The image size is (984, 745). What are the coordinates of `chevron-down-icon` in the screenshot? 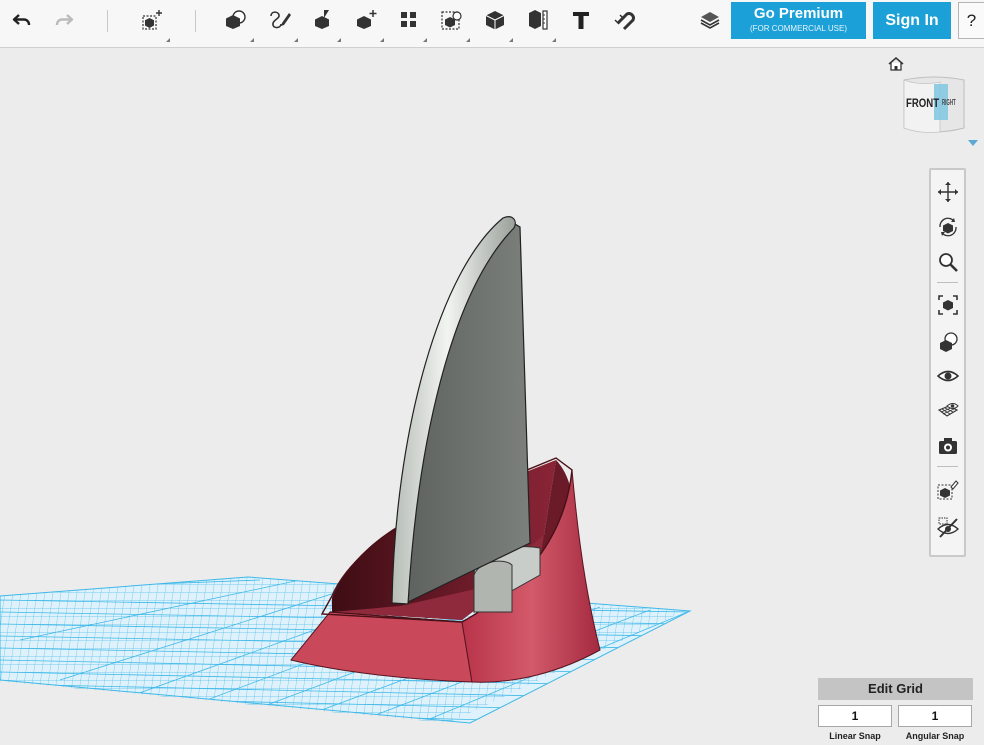 It's located at (973, 143).